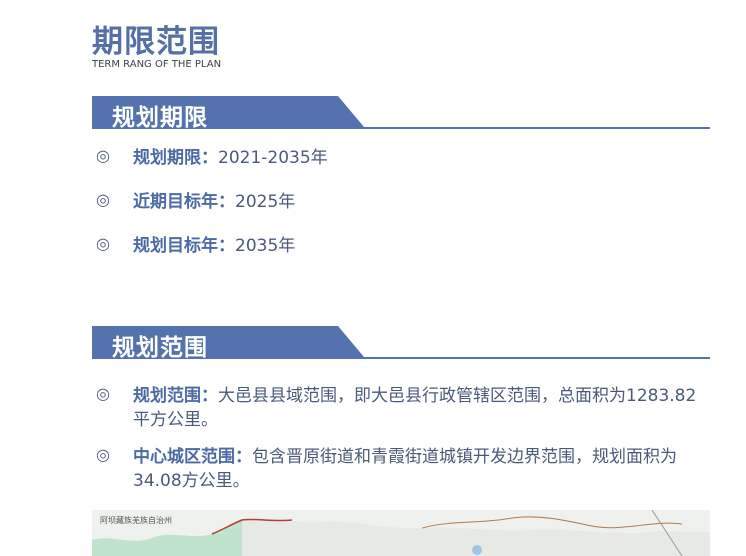 The height and width of the screenshot is (556, 746). Describe the element at coordinates (175, 396) in the screenshot. I see `item-key: 规划范围：` at that location.